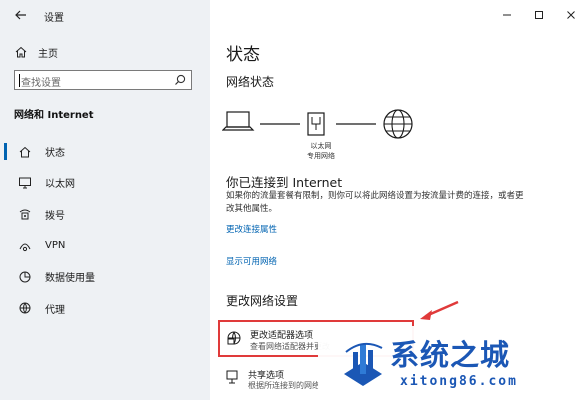 Image resolution: width=587 pixels, height=400 pixels. What do you see at coordinates (321, 151) in the screenshot?
I see `ethernet-label: 以太网 专用网络` at bounding box center [321, 151].